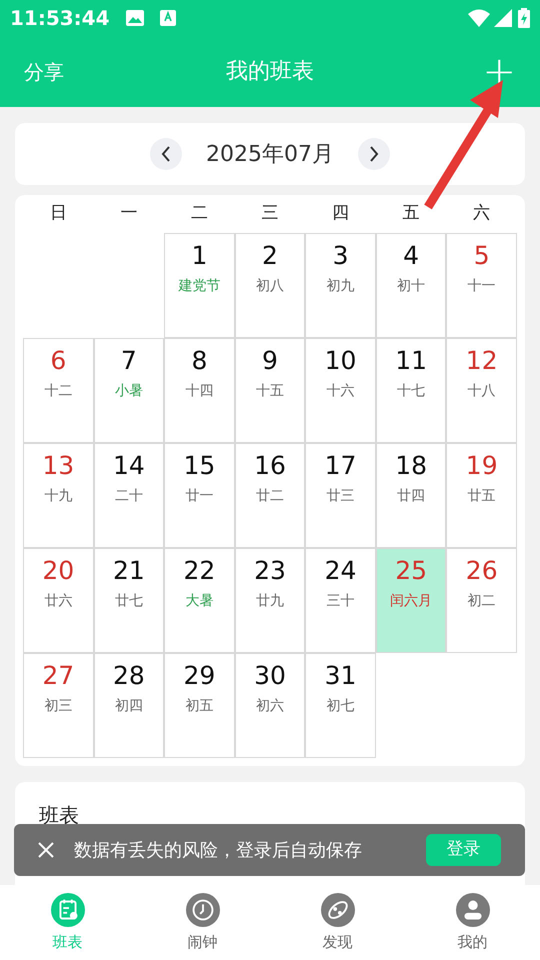 This screenshot has height=960, width=540. Describe the element at coordinates (482, 466) in the screenshot. I see `day-number: 19` at that location.